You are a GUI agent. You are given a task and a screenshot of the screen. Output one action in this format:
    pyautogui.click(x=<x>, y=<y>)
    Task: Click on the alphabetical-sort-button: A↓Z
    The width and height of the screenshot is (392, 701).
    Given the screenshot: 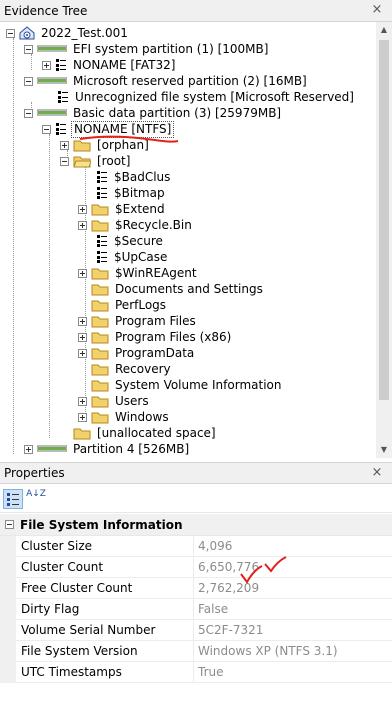 What is the action you would take?
    pyautogui.click(x=36, y=499)
    